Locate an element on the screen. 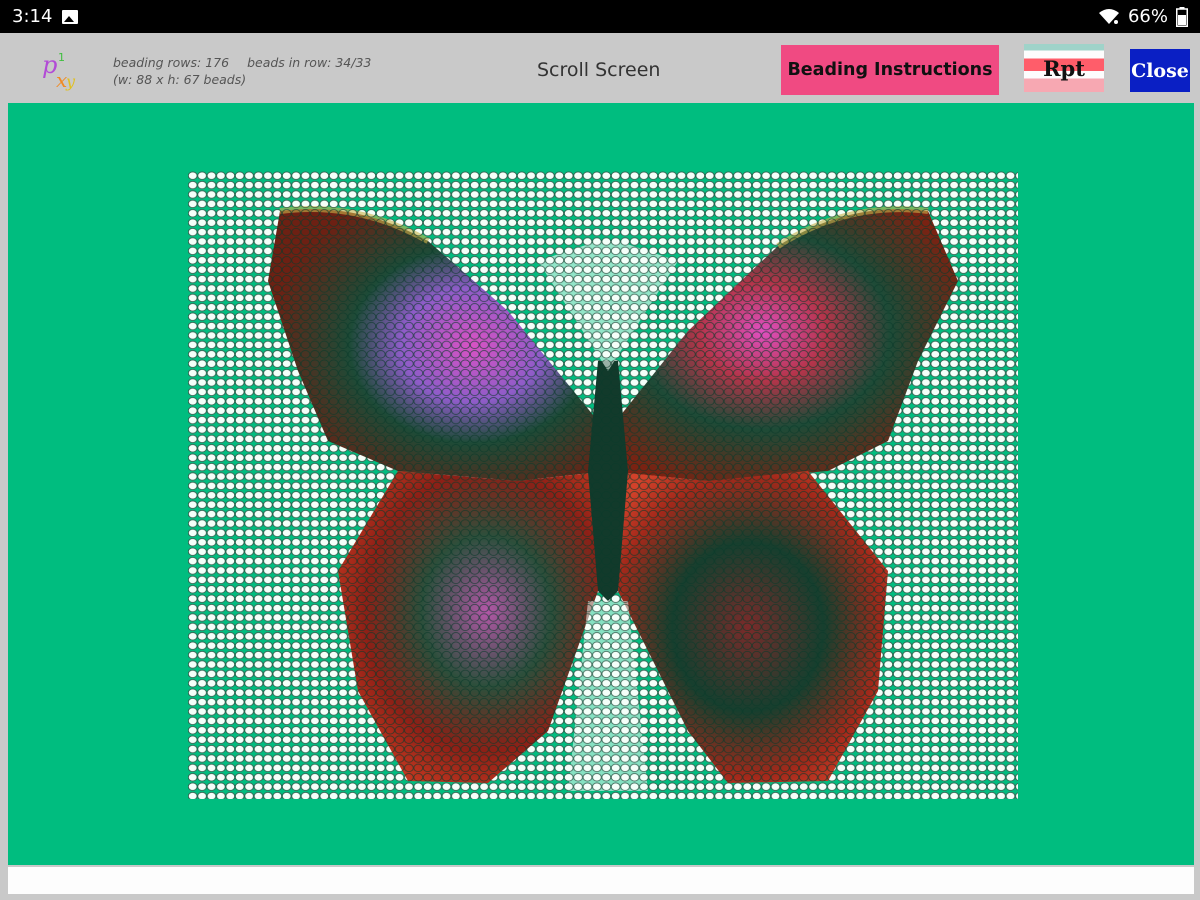 This screenshot has height=900, width=1200. svg-text: y is located at coordinates (70, 81).